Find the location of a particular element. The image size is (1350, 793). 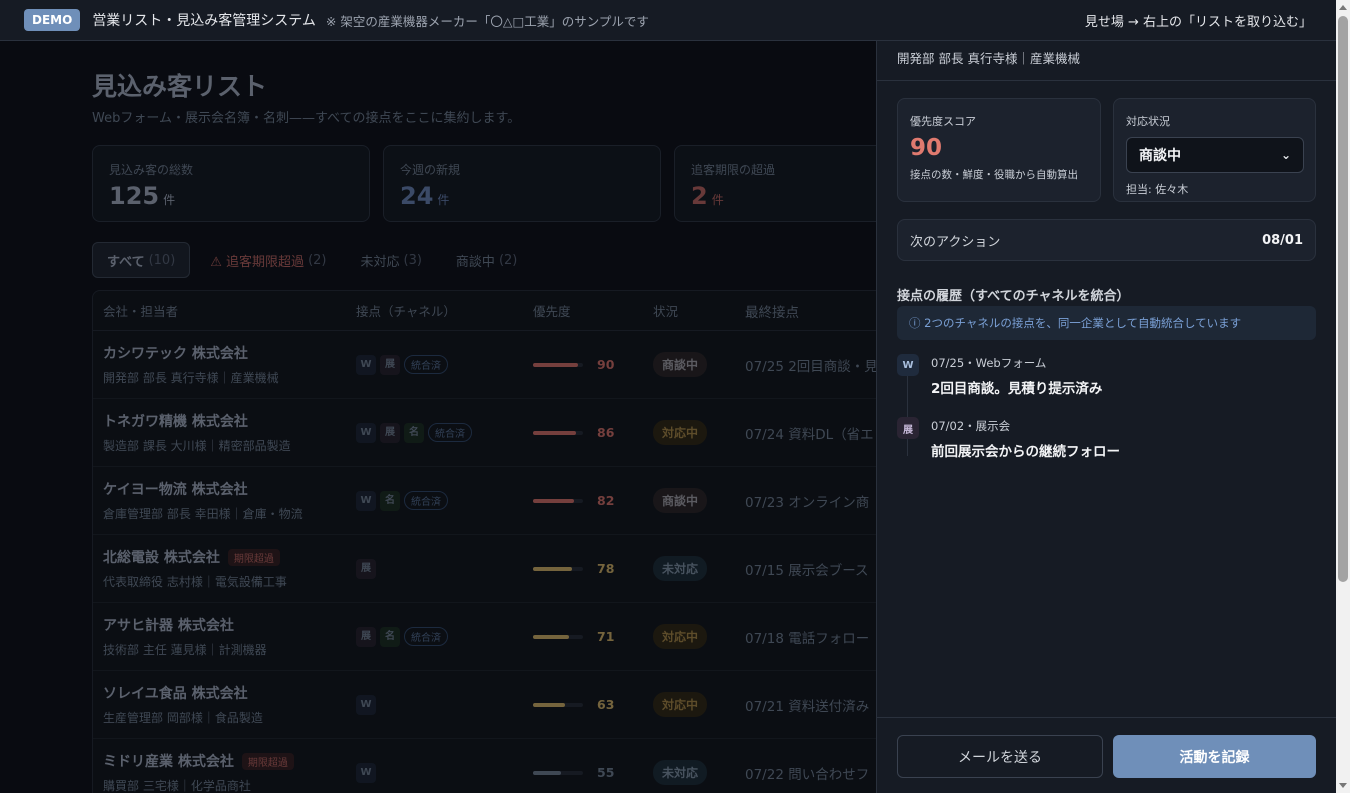

status-card: 対応状況 商談中 ⌄ 担当: 佐々木 is located at coordinates (1214, 150).